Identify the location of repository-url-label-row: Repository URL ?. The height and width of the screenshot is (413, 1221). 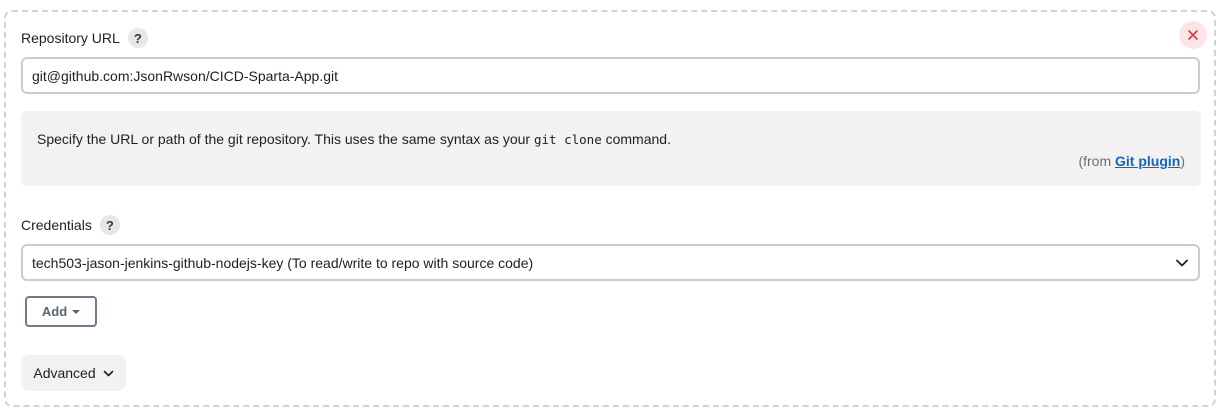
(84, 38).